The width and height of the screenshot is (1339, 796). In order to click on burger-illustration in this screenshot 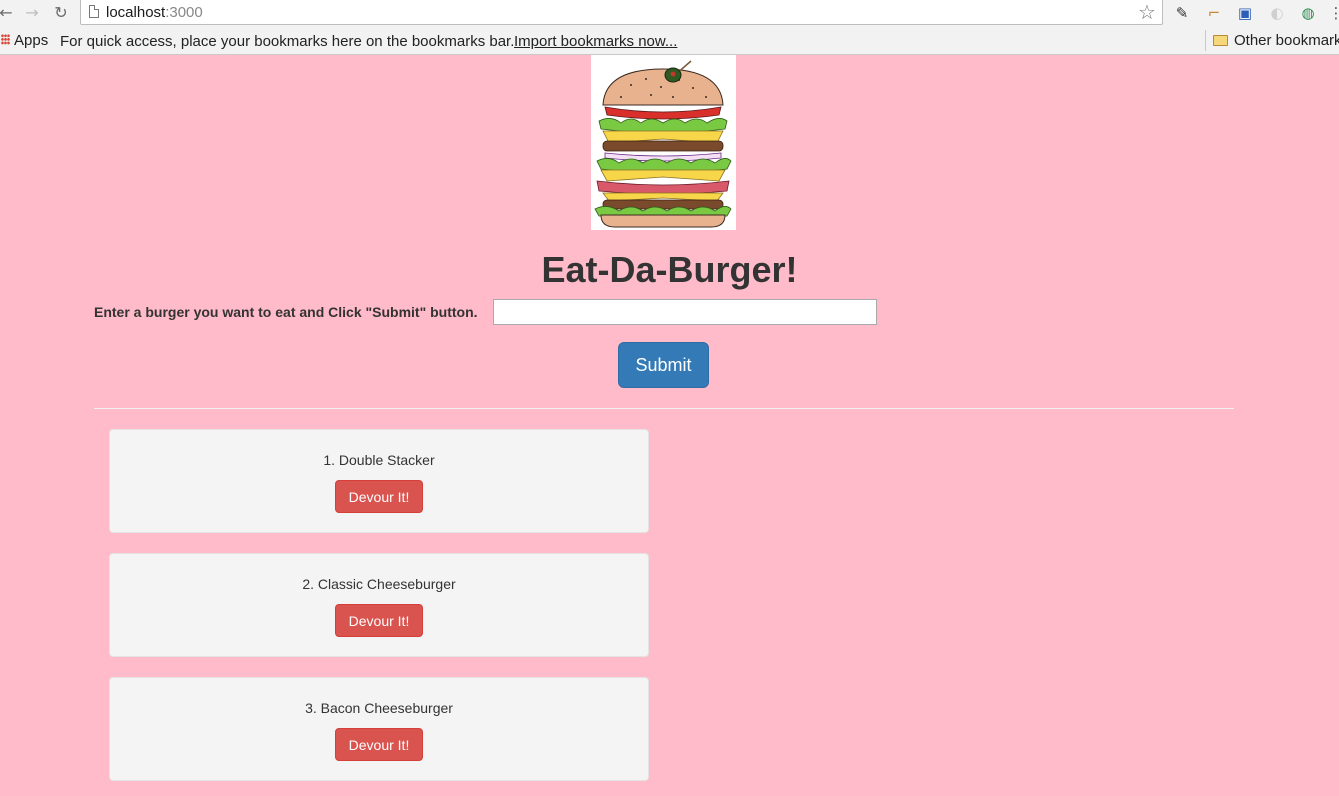, I will do `click(663, 144)`.